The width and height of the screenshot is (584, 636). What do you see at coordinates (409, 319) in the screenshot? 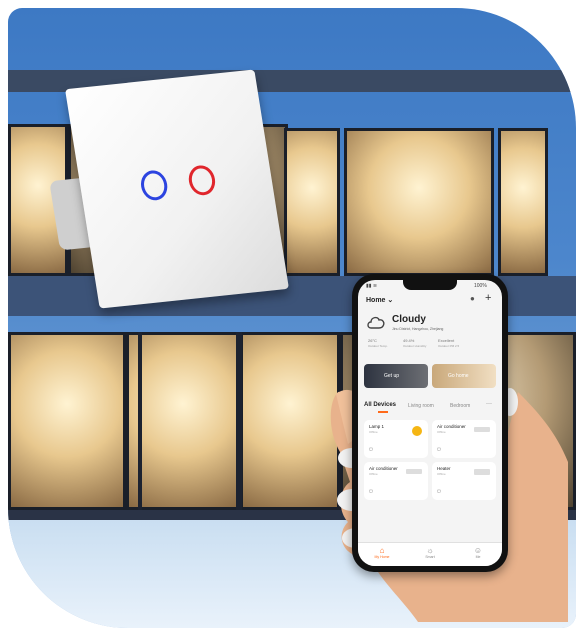
I see `weather-condition: Cloudy` at bounding box center [409, 319].